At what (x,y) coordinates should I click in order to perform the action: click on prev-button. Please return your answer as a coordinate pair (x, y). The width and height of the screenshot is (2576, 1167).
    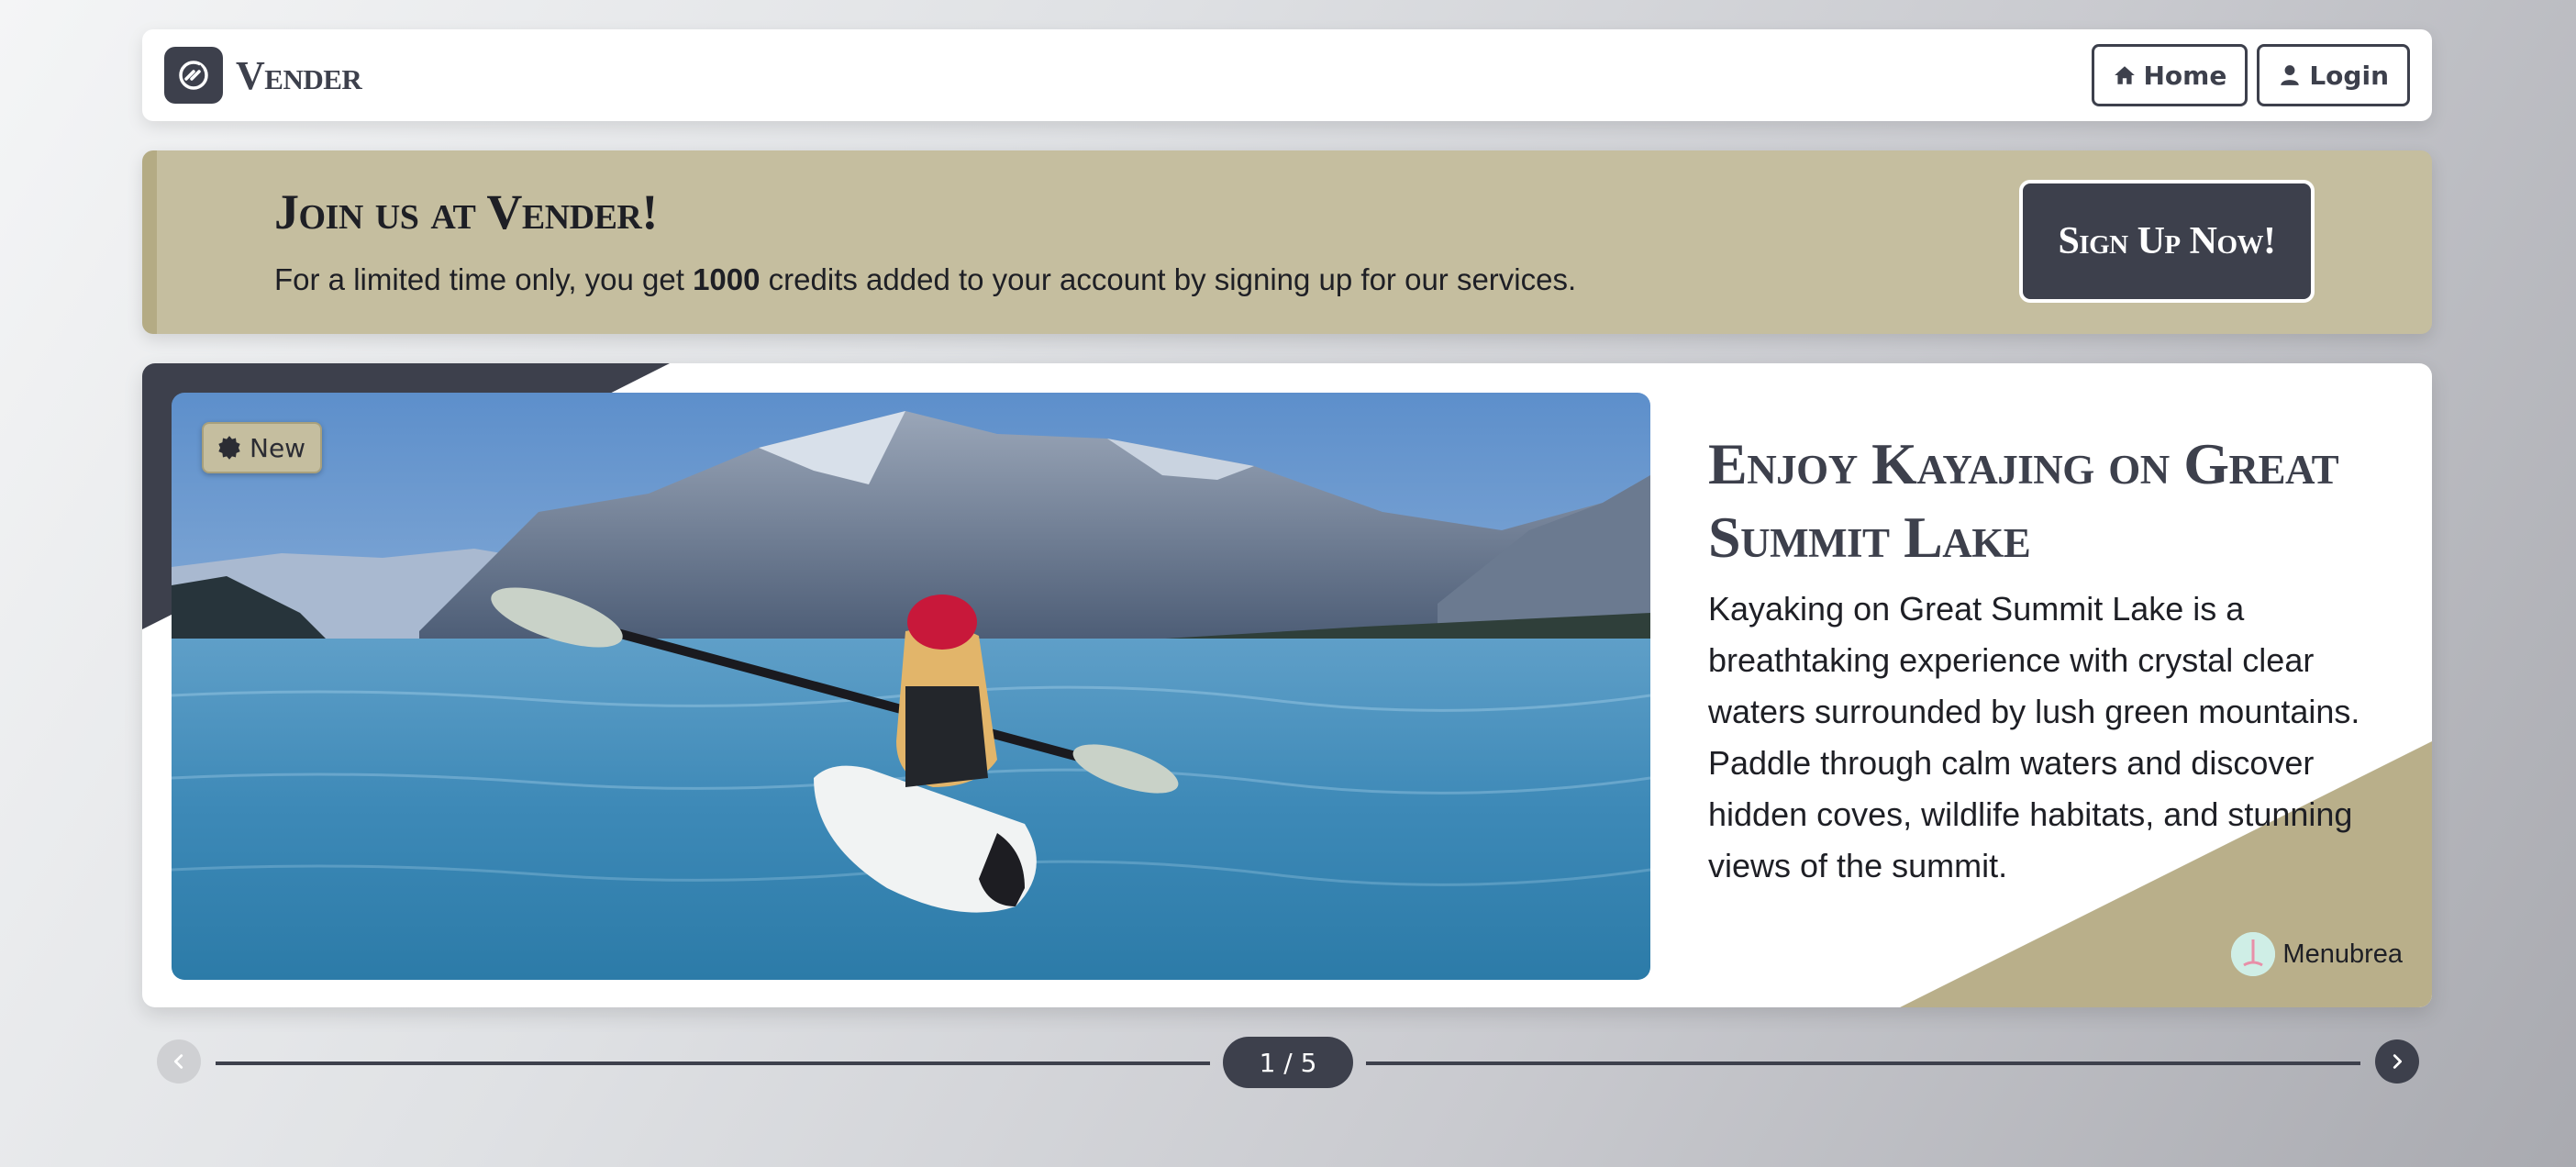
    Looking at the image, I should click on (179, 1061).